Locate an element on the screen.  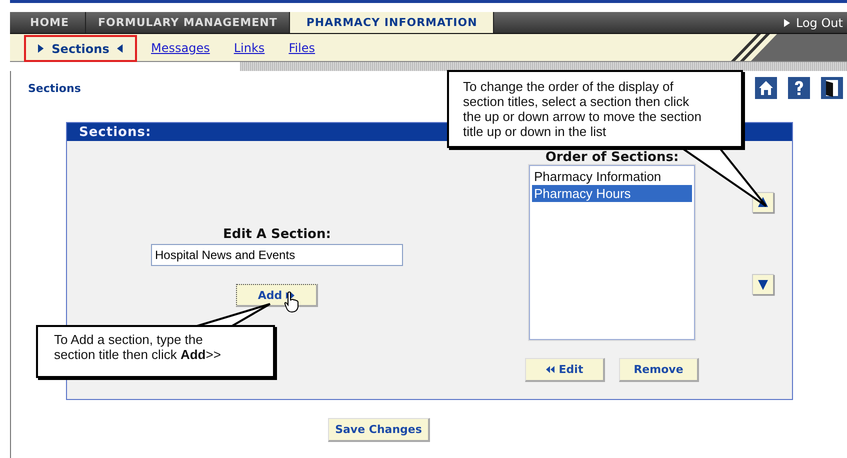
hand-cursor-icon is located at coordinates (292, 302).